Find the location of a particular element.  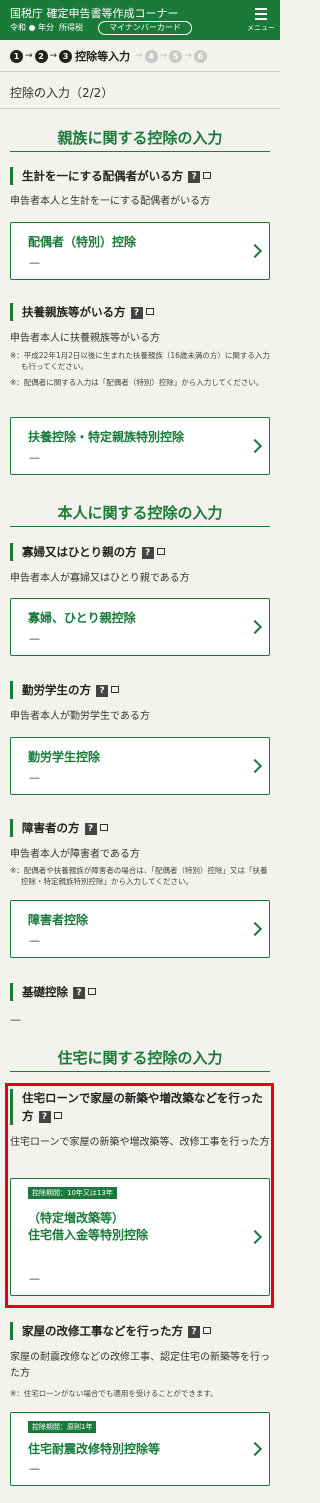

tax-type-label: 所得税 is located at coordinates (71, 27).